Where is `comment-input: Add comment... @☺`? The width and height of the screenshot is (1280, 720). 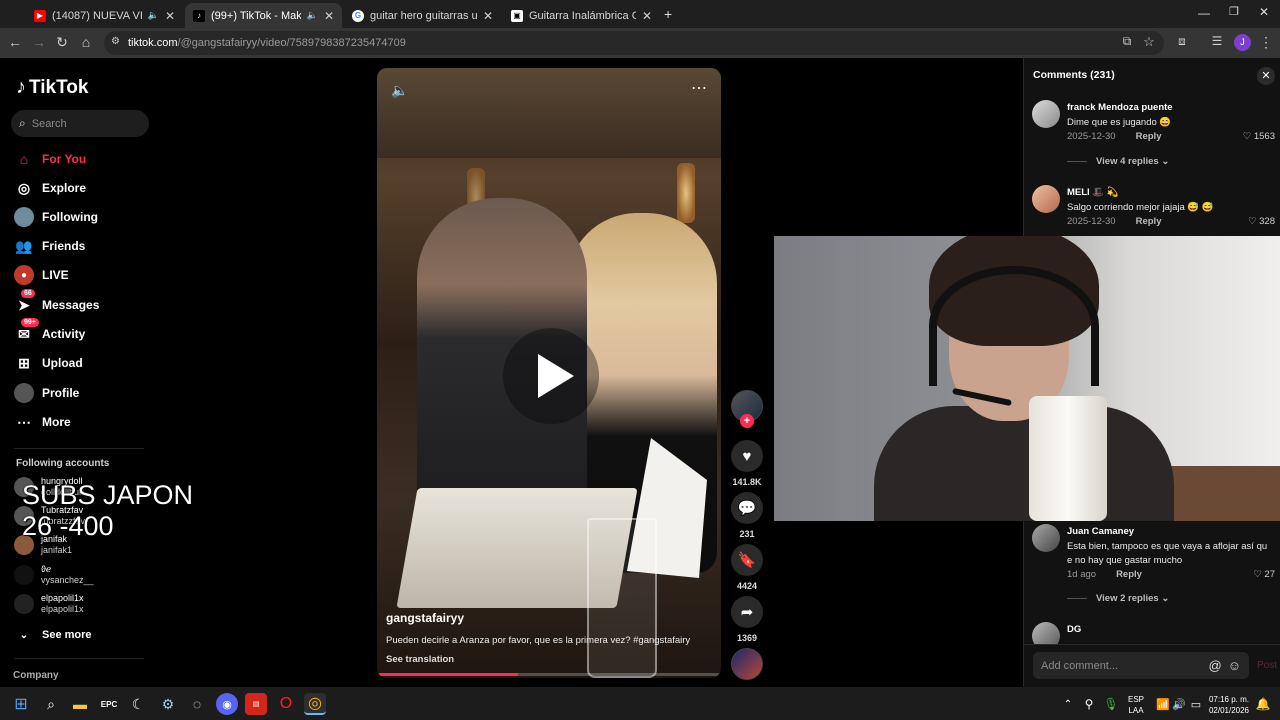 comment-input: Add comment... @☺ is located at coordinates (1141, 665).